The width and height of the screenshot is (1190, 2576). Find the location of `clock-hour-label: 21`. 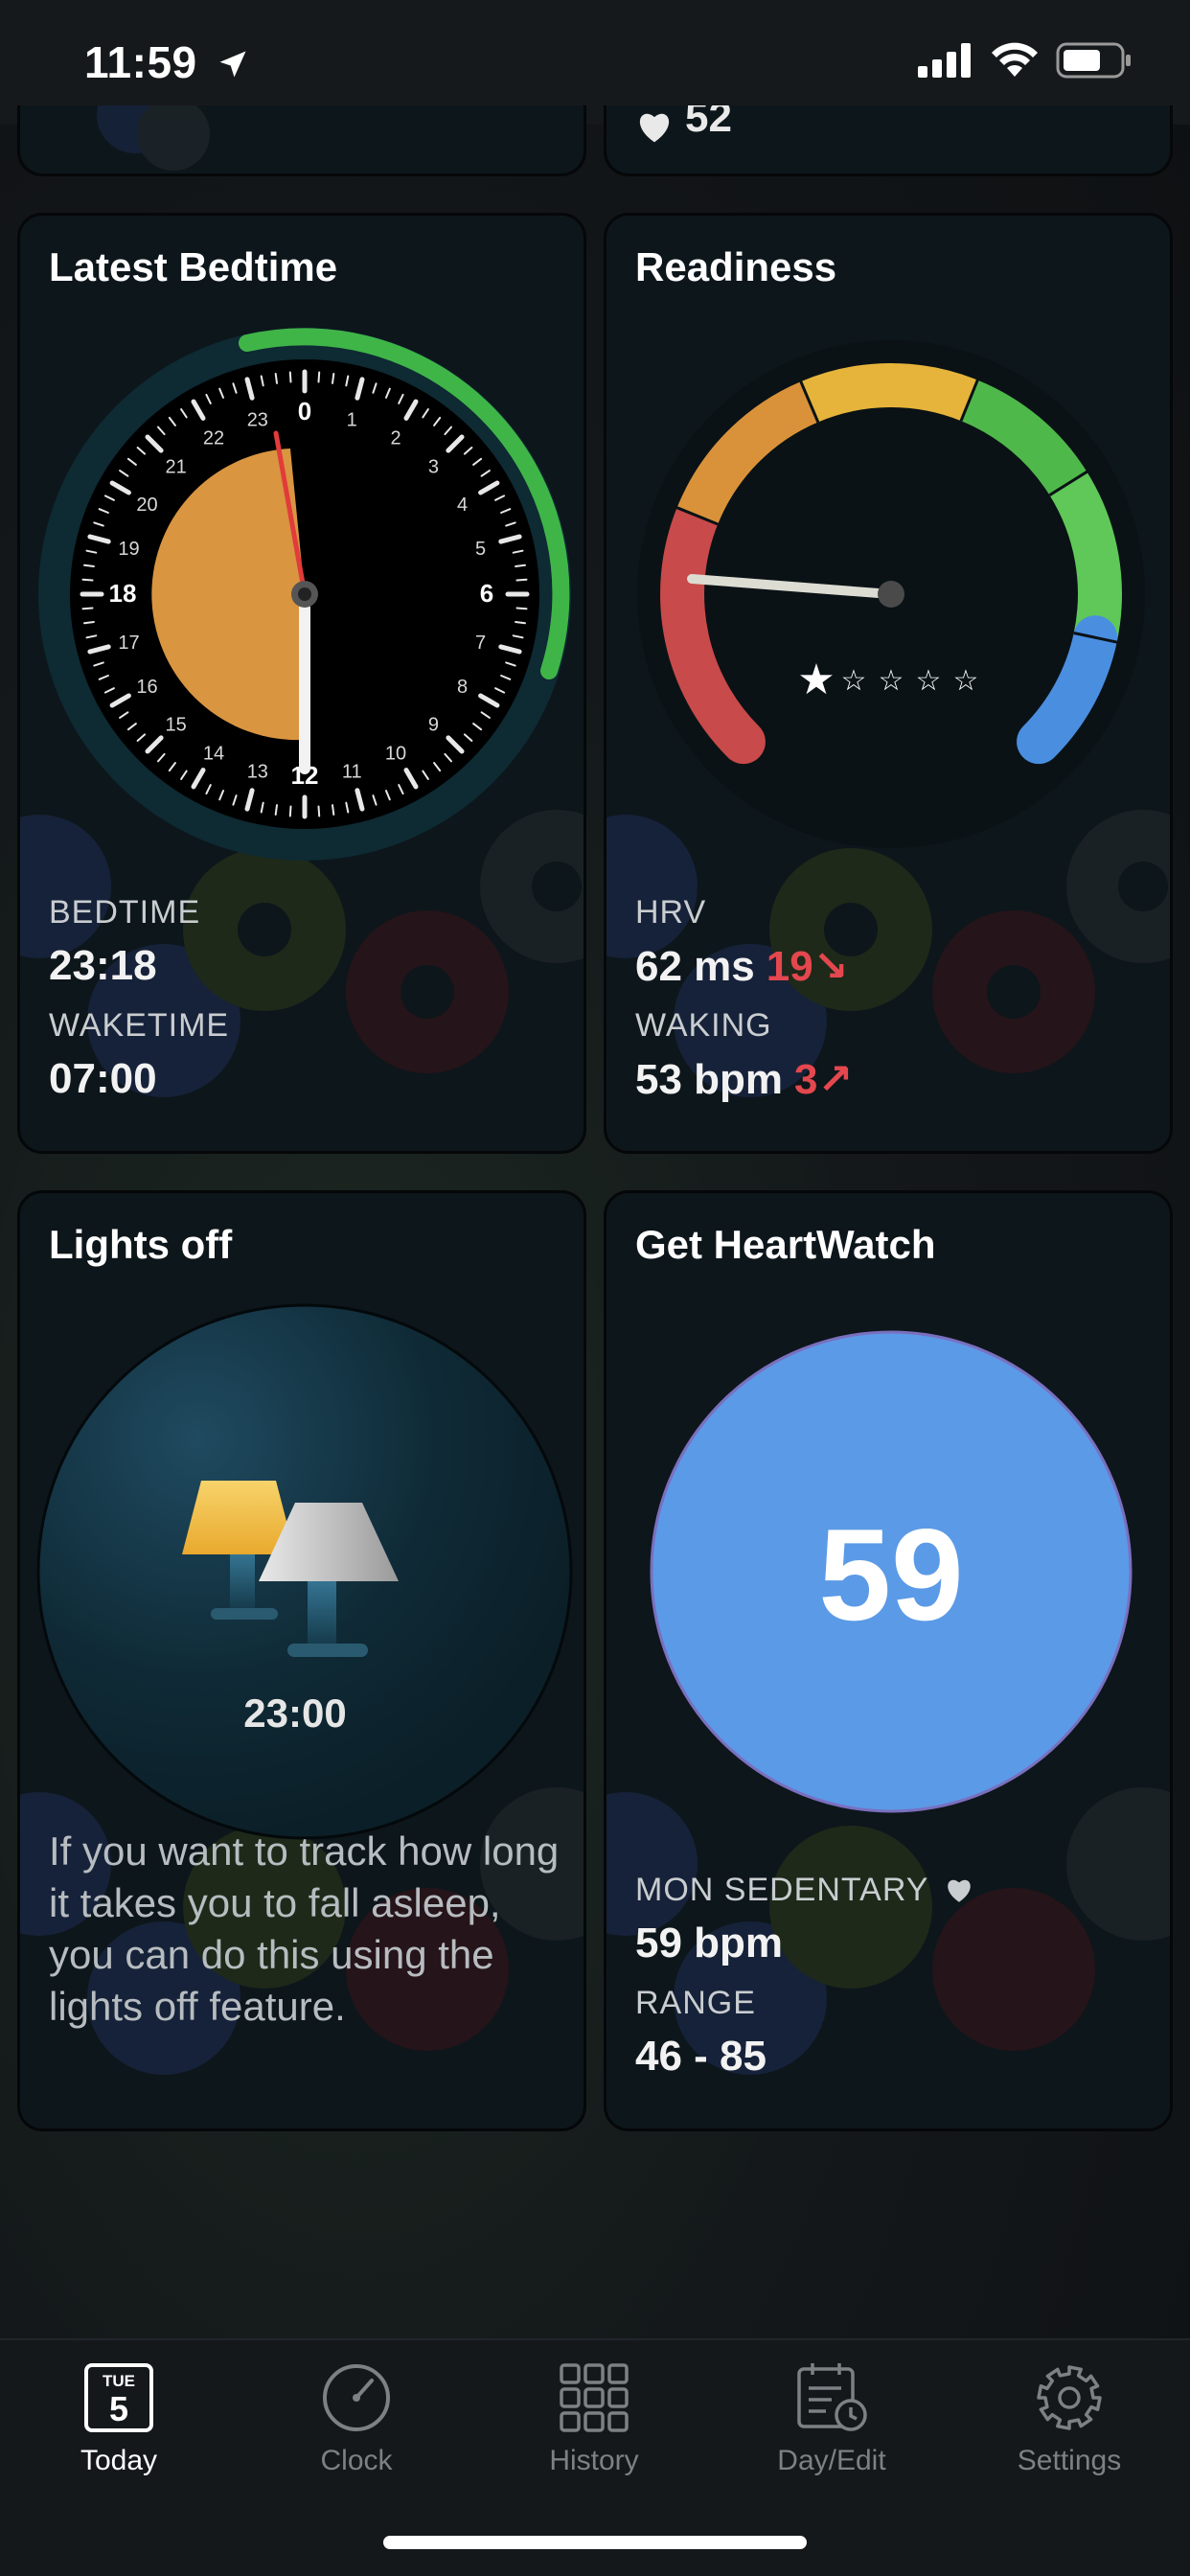

clock-hour-label: 21 is located at coordinates (175, 467).